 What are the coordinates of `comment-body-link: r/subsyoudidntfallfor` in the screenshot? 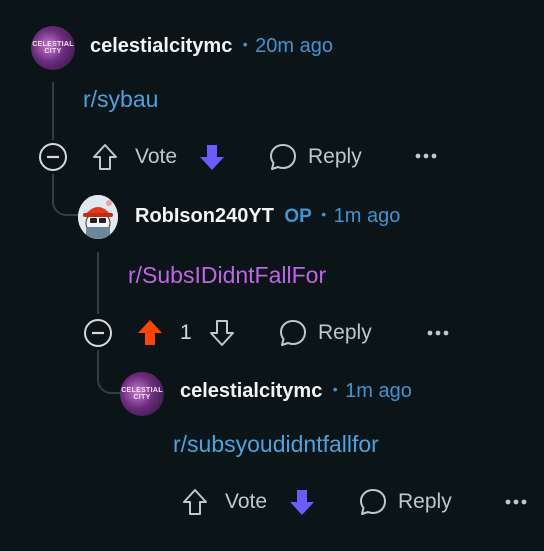 It's located at (276, 444).